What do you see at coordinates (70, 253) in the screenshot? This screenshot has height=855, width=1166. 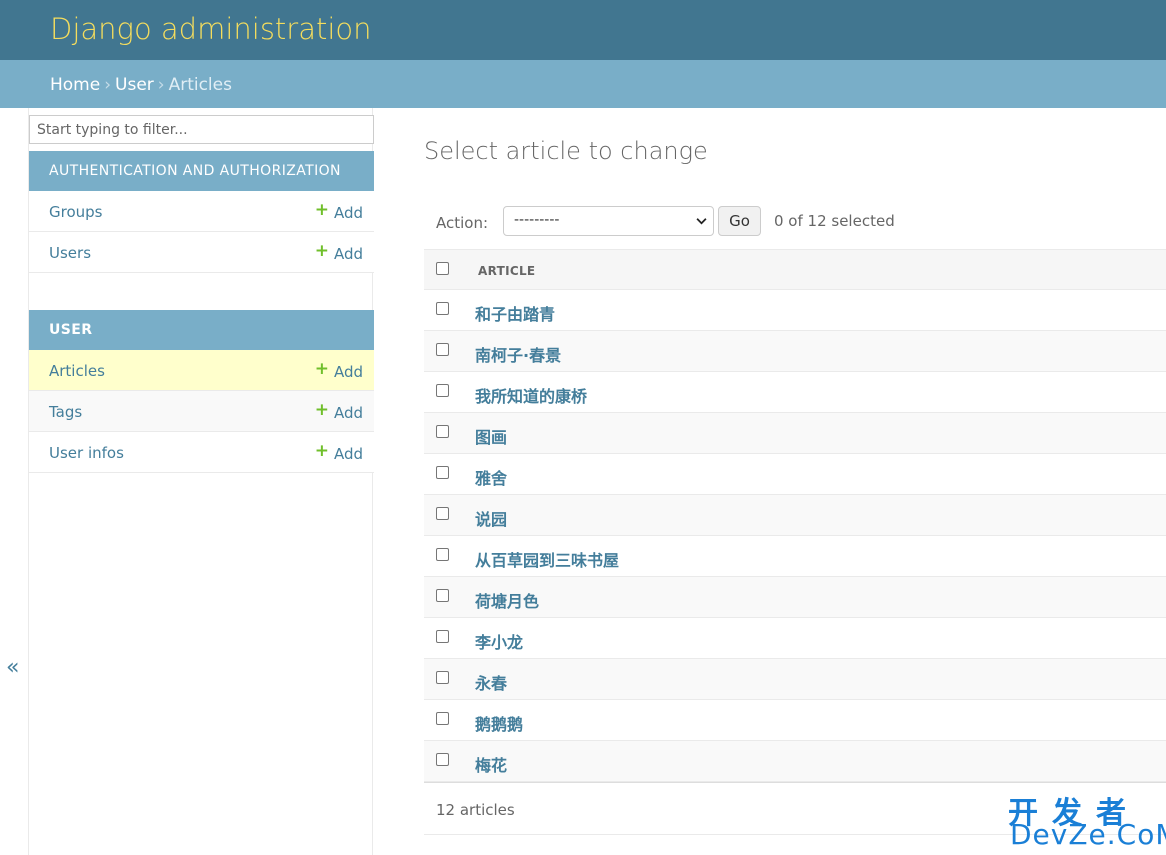 I see `model-link-users: Users` at bounding box center [70, 253].